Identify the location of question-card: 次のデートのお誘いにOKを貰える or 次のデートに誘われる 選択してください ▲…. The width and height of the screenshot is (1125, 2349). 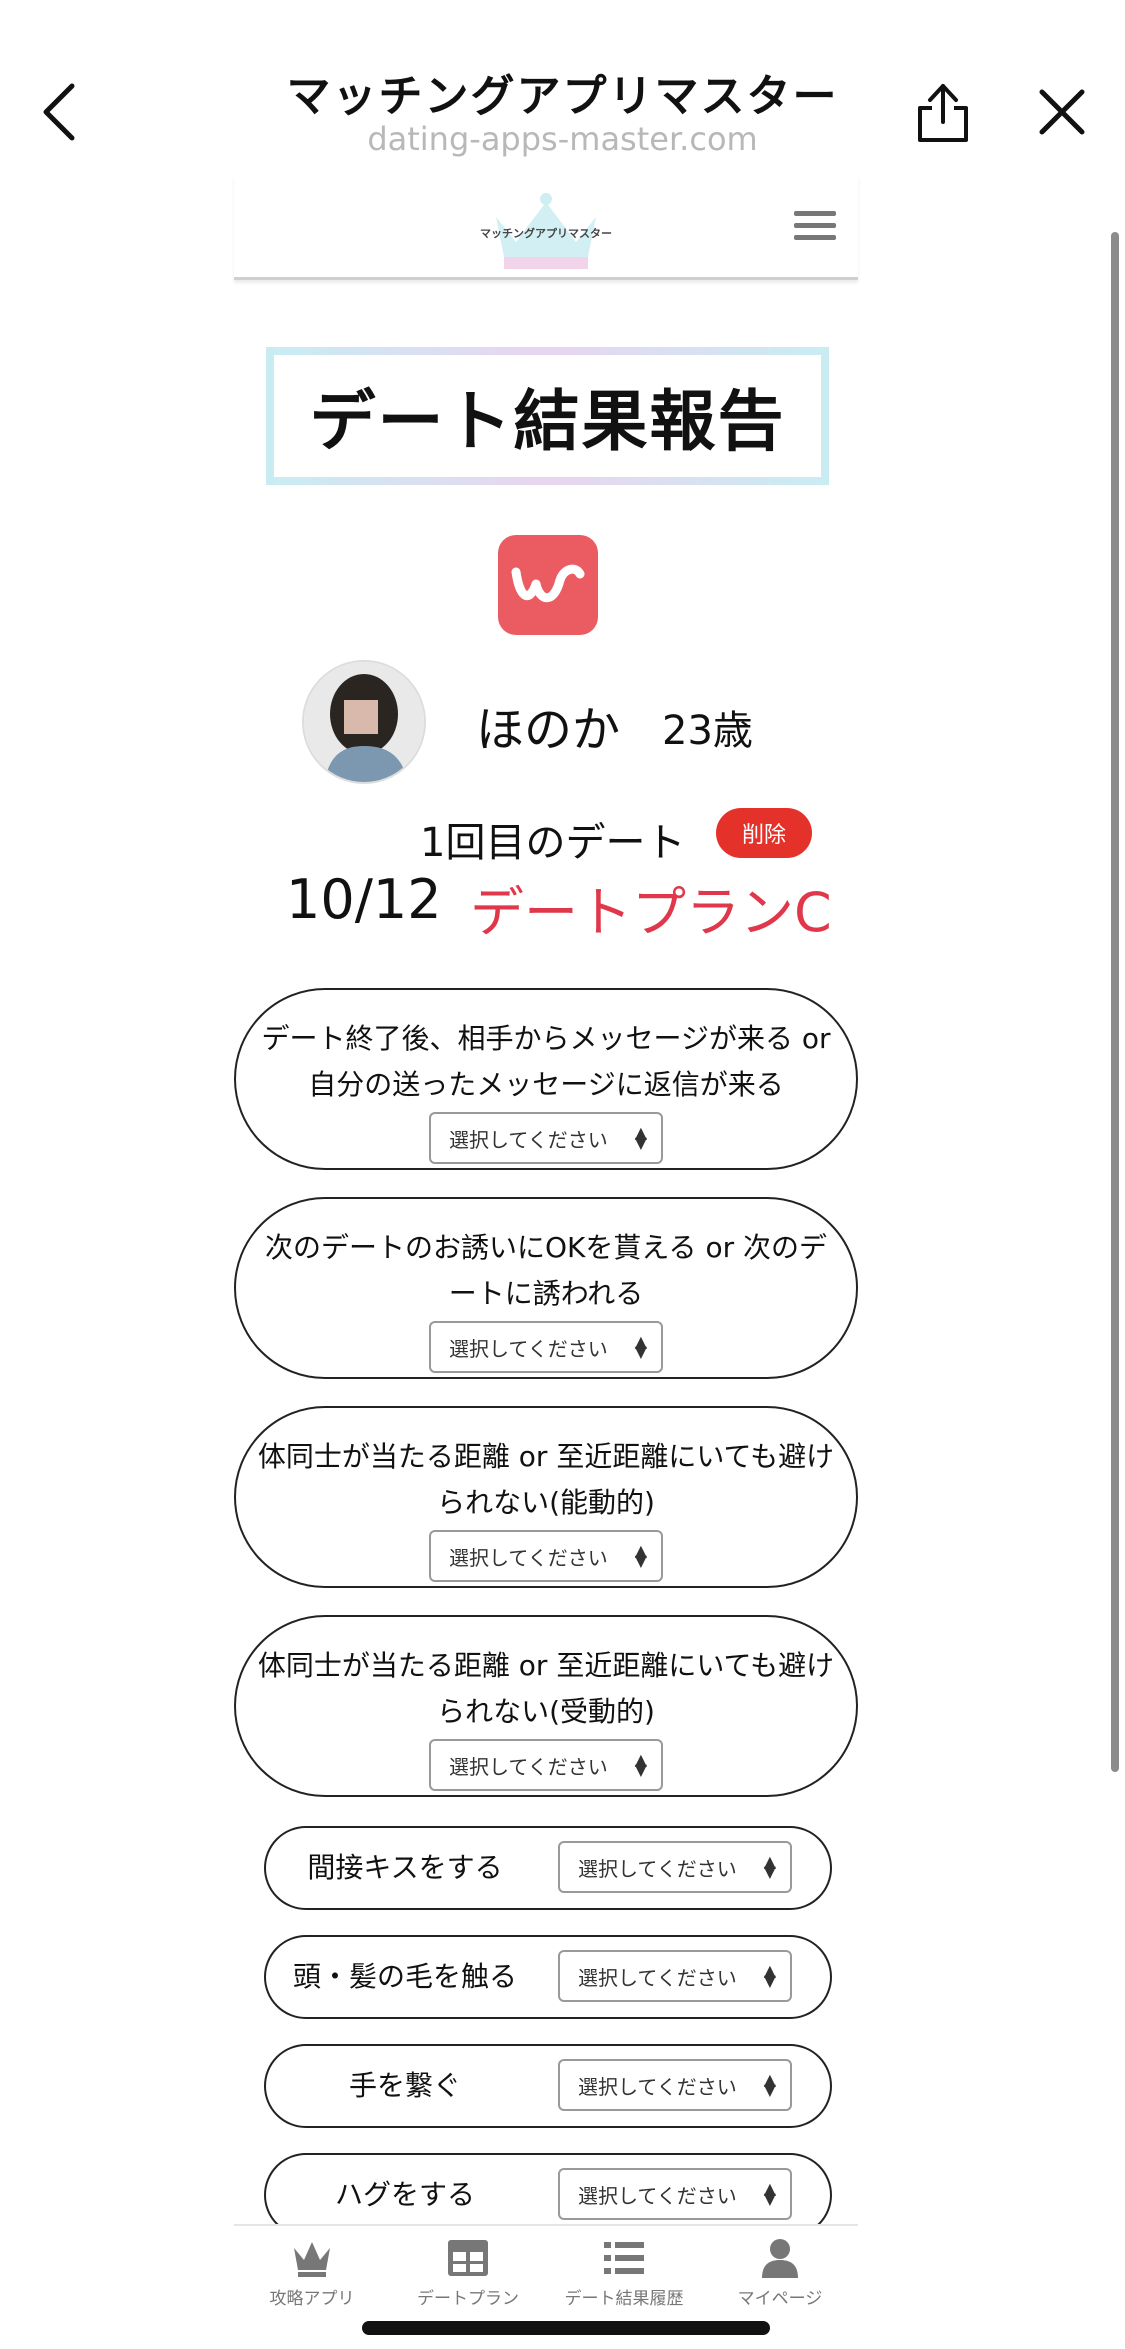
(546, 1288).